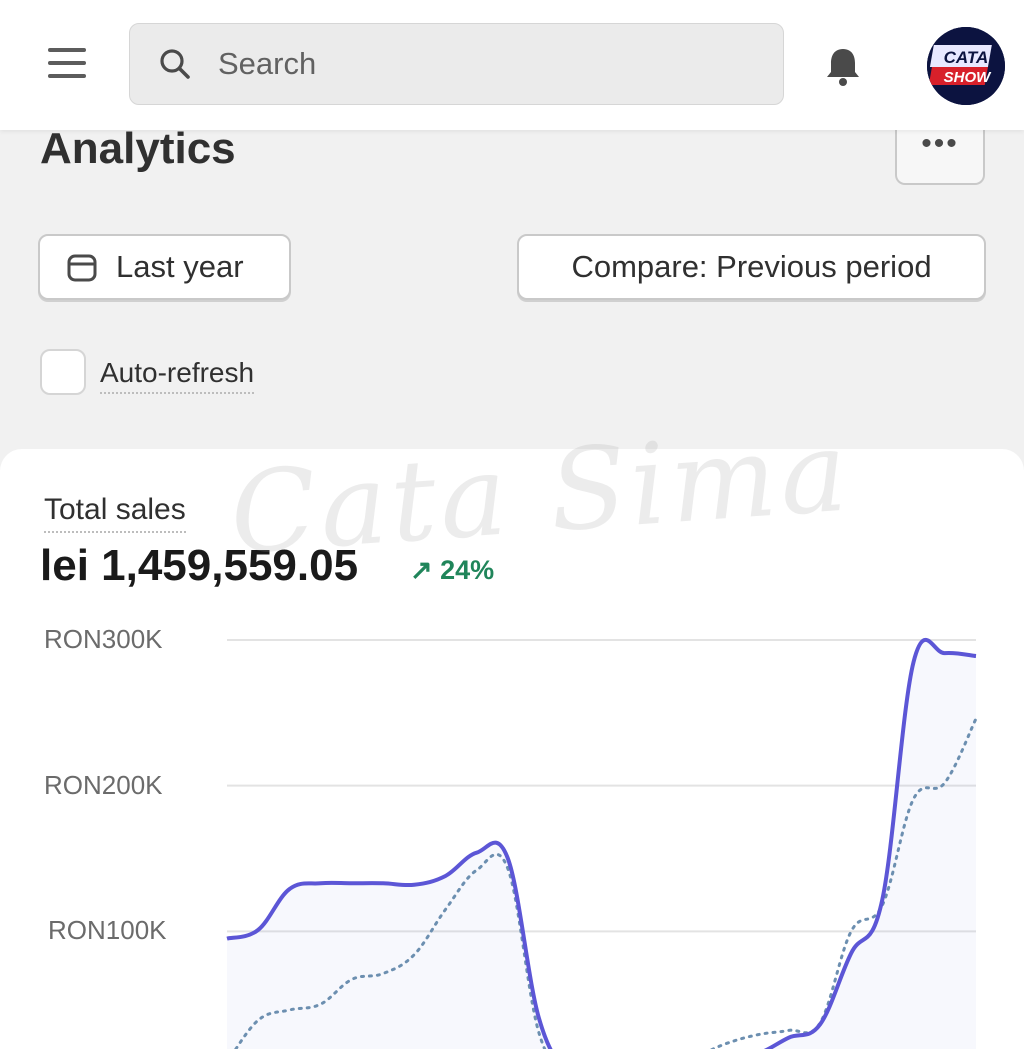  I want to click on compare-label: Compare: Previous period, so click(751, 266).